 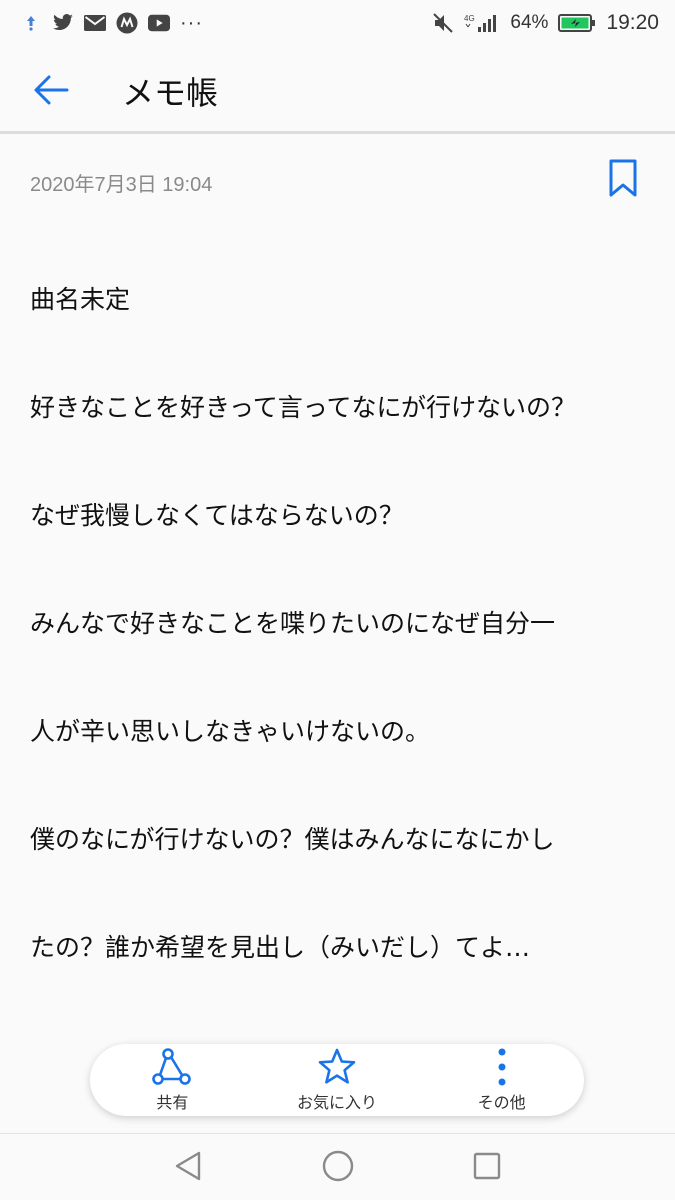 I want to click on battery-percent: 64%, so click(x=529, y=22).